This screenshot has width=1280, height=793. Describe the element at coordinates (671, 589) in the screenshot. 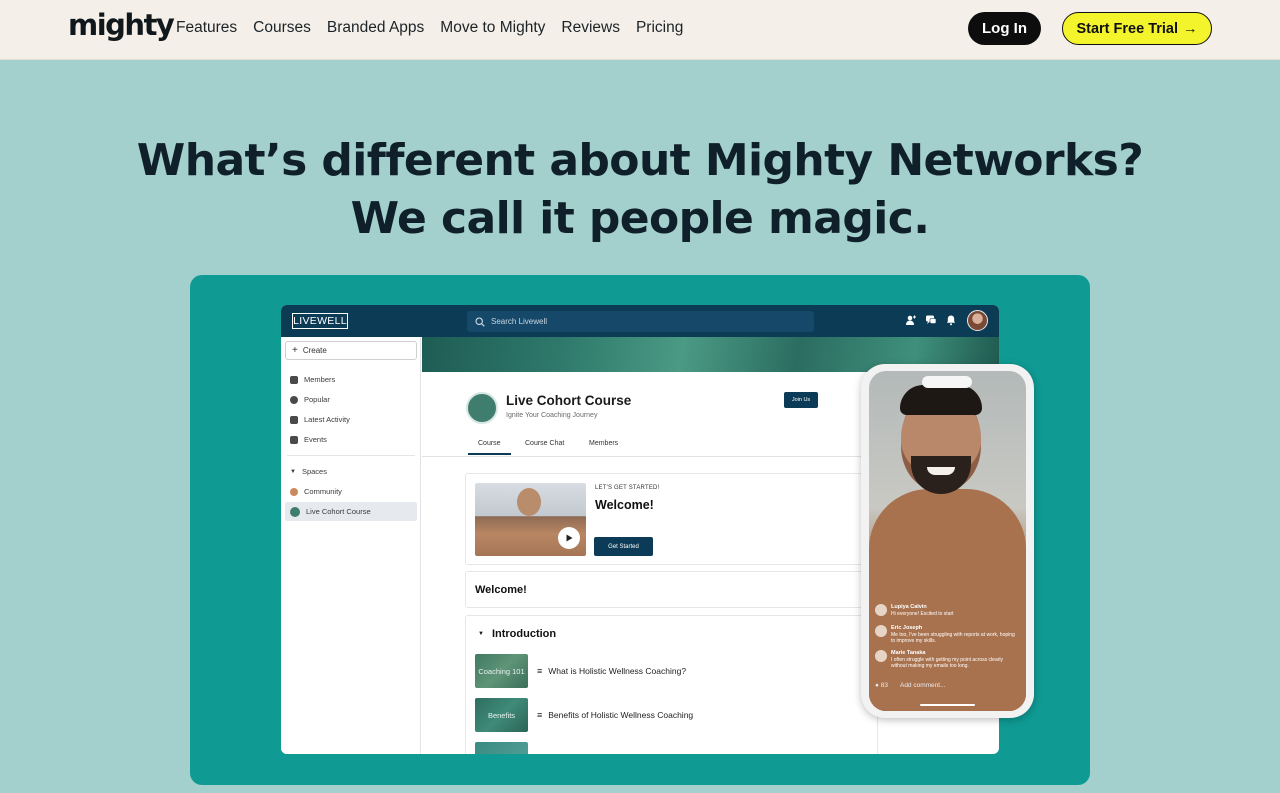

I see `welcome-section-card: Welcome!` at that location.